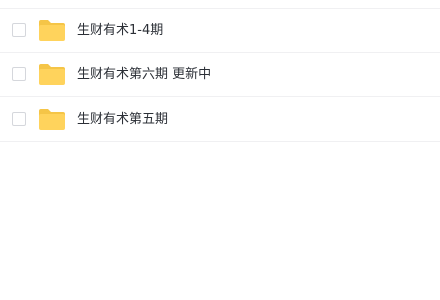 The height and width of the screenshot is (300, 440). What do you see at coordinates (220, 120) in the screenshot?
I see `file-row: 生财有术第五期` at bounding box center [220, 120].